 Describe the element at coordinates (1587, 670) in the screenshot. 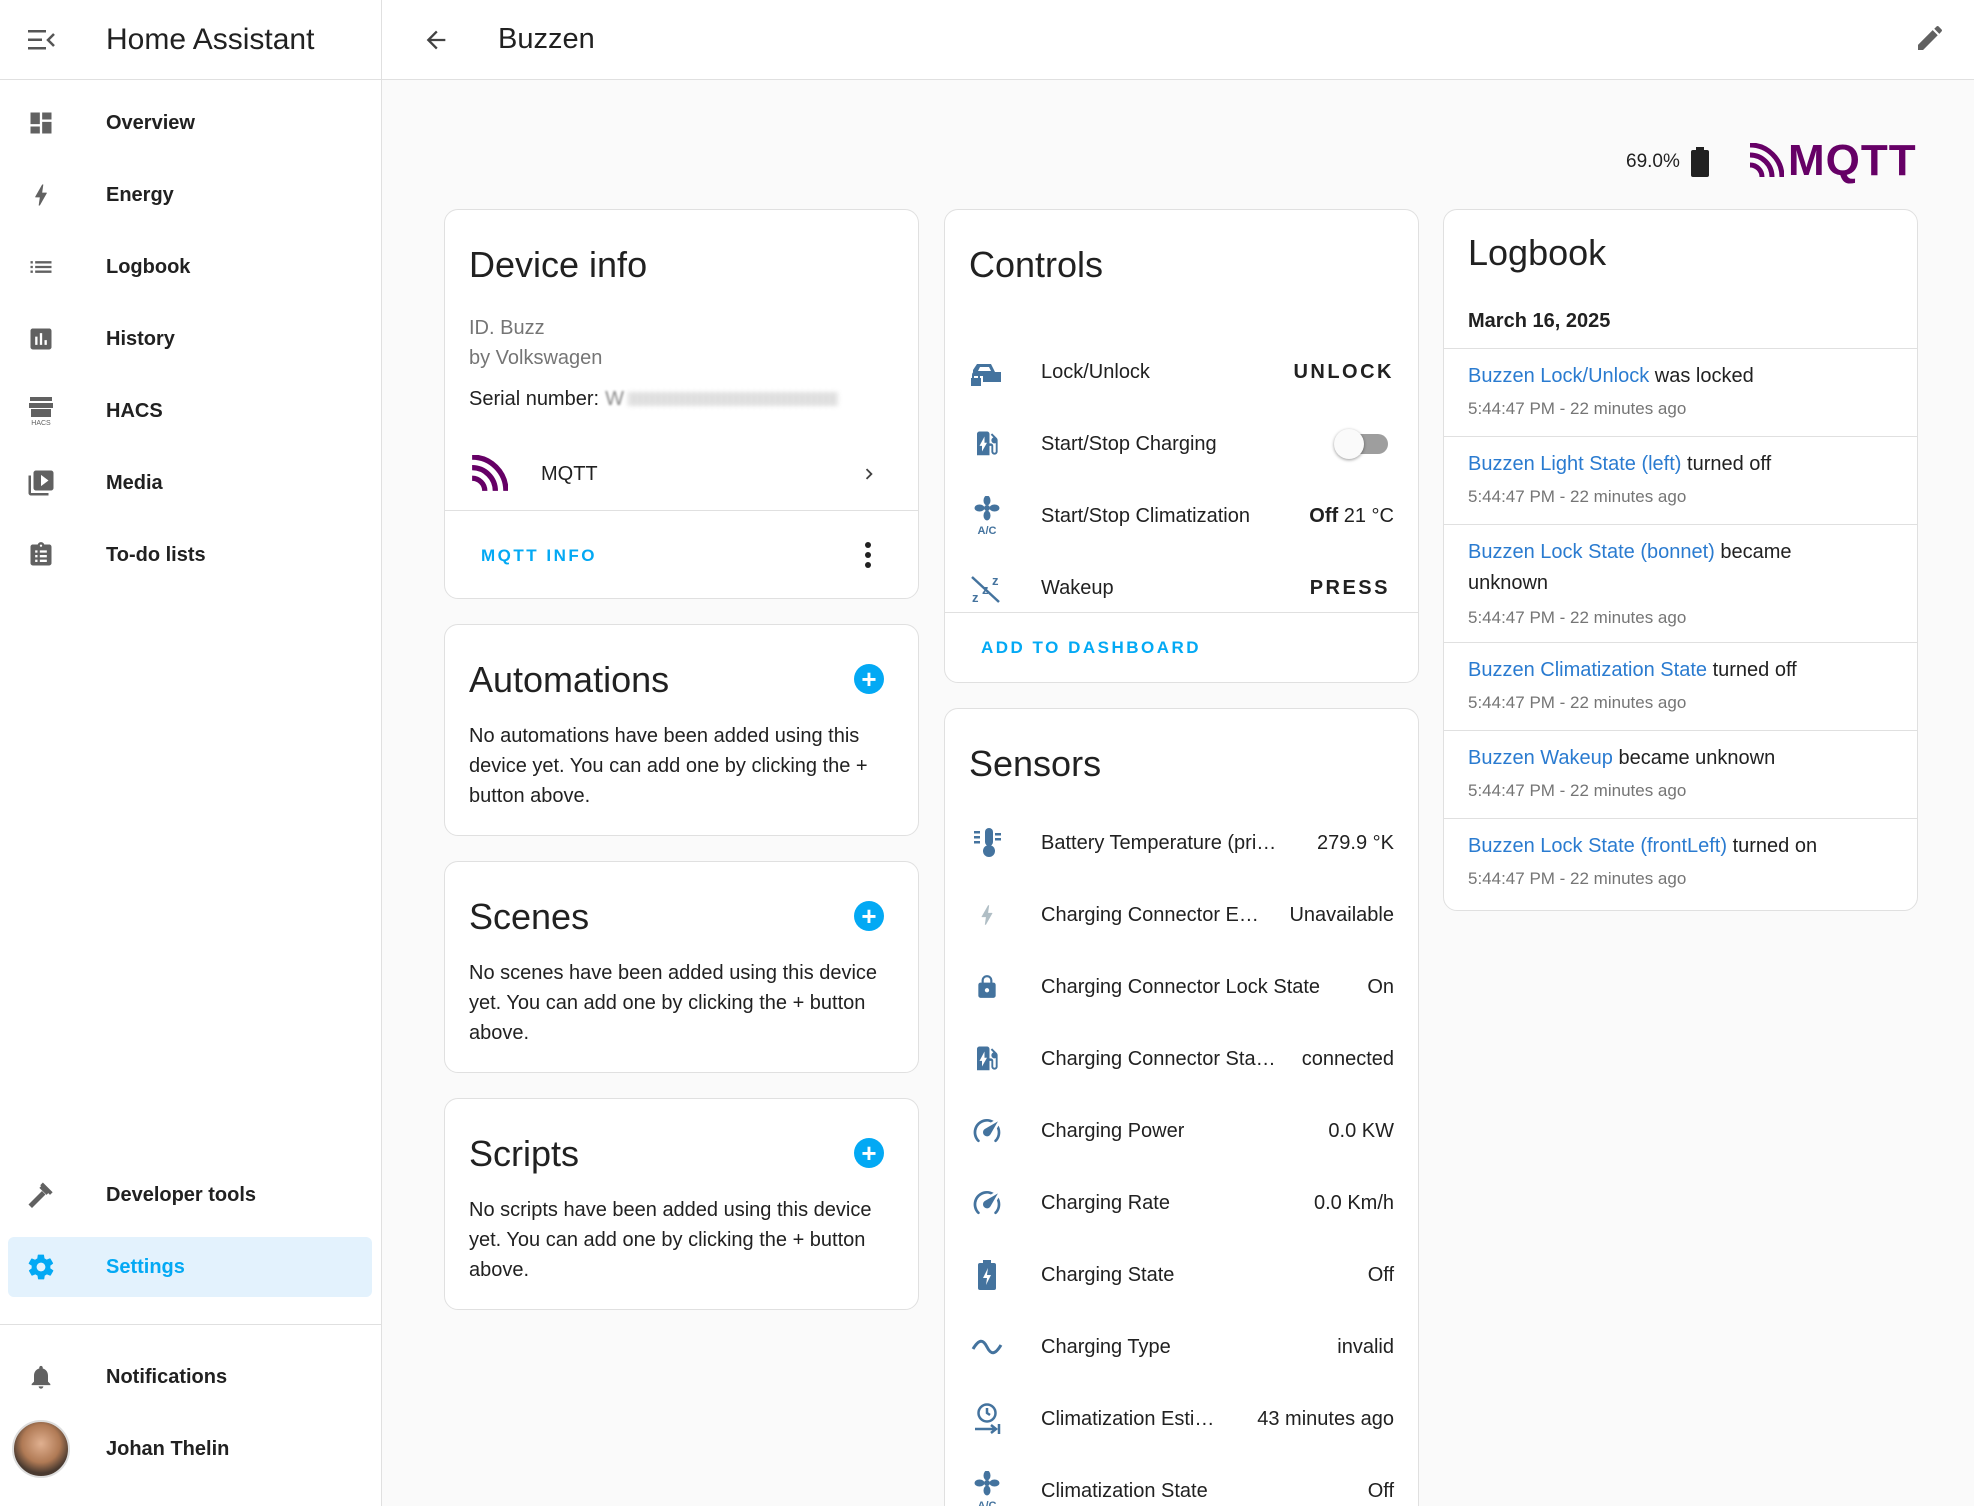

I see `entity-link: Buzzen Climatization State` at that location.